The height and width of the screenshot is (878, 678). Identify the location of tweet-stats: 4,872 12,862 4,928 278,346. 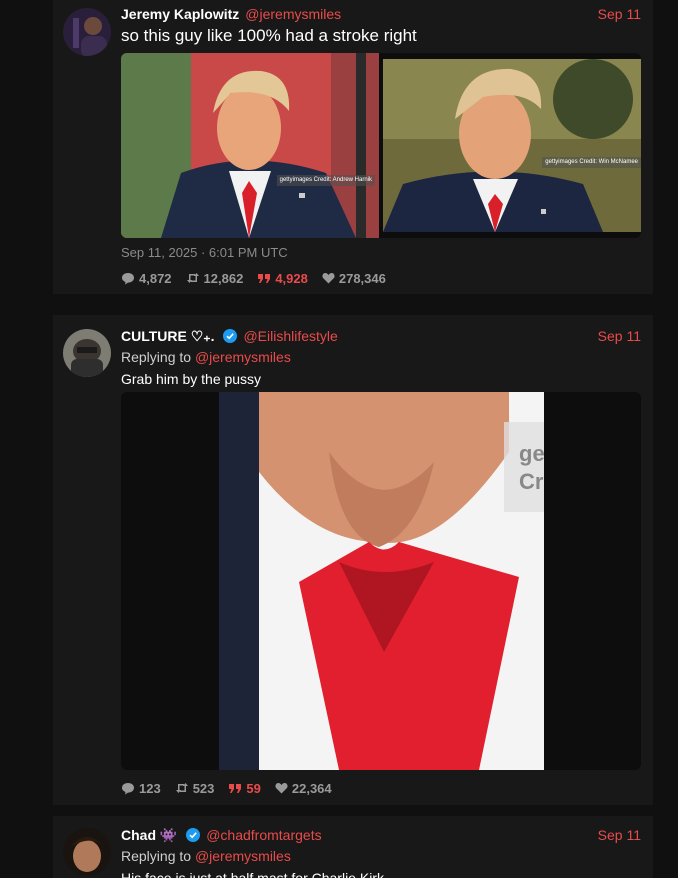
(253, 278).